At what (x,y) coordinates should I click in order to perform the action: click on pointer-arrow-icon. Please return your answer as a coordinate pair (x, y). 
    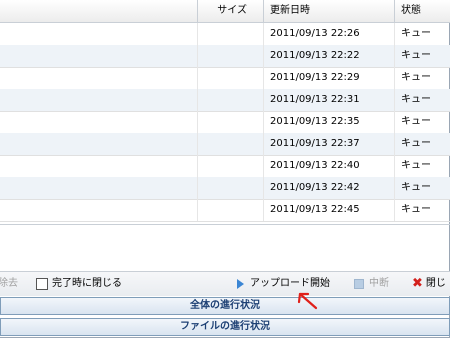
    Looking at the image, I should click on (307, 301).